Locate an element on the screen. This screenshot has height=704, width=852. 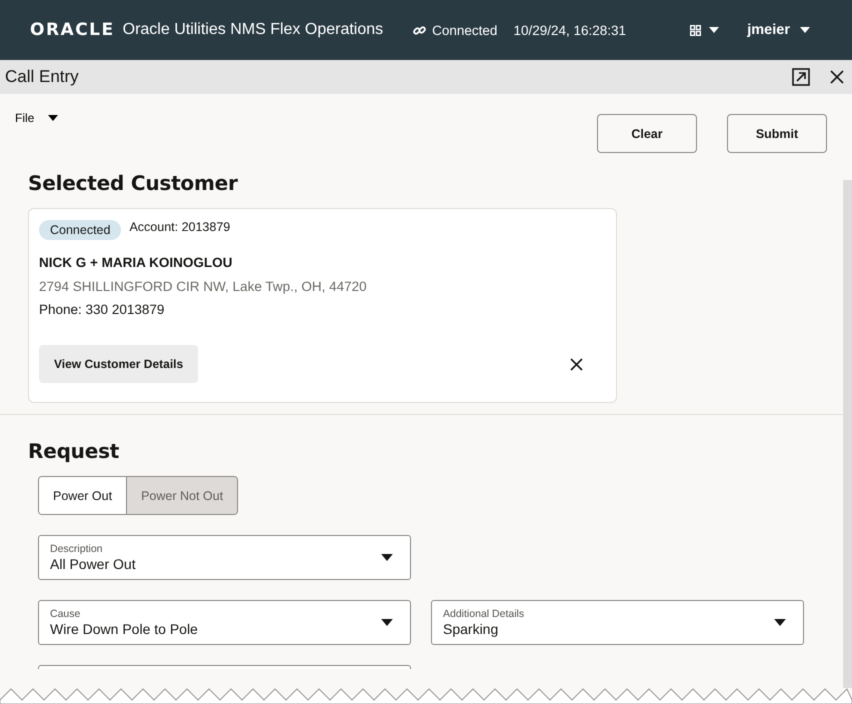
oracle-logo: ORACLE is located at coordinates (72, 30).